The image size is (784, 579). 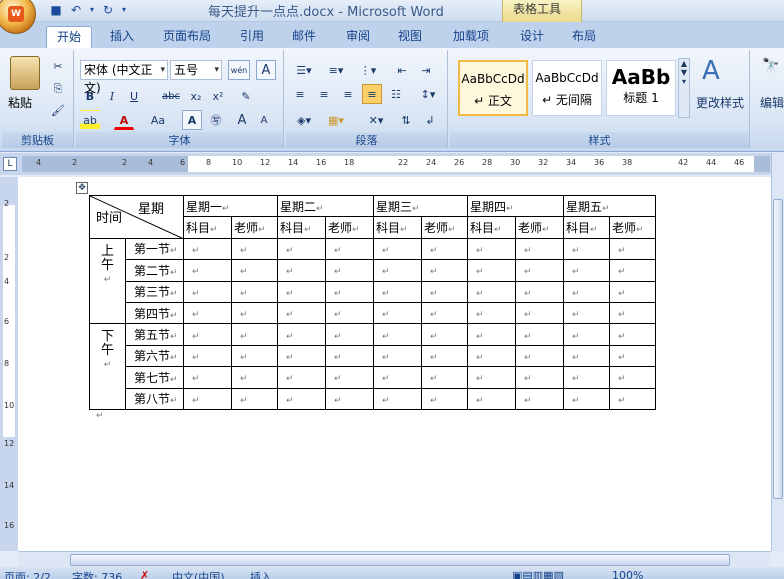 I want to click on justify-icon: ≡, so click(x=372, y=94).